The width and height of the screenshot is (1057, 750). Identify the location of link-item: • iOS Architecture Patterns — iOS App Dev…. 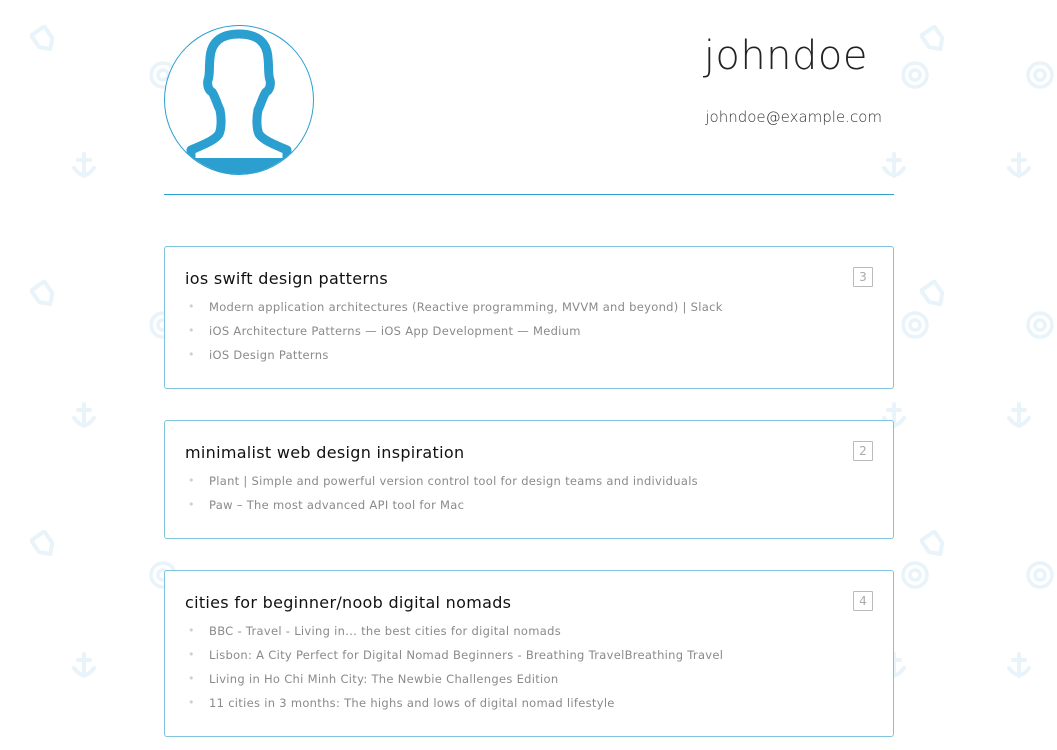
(454, 333).